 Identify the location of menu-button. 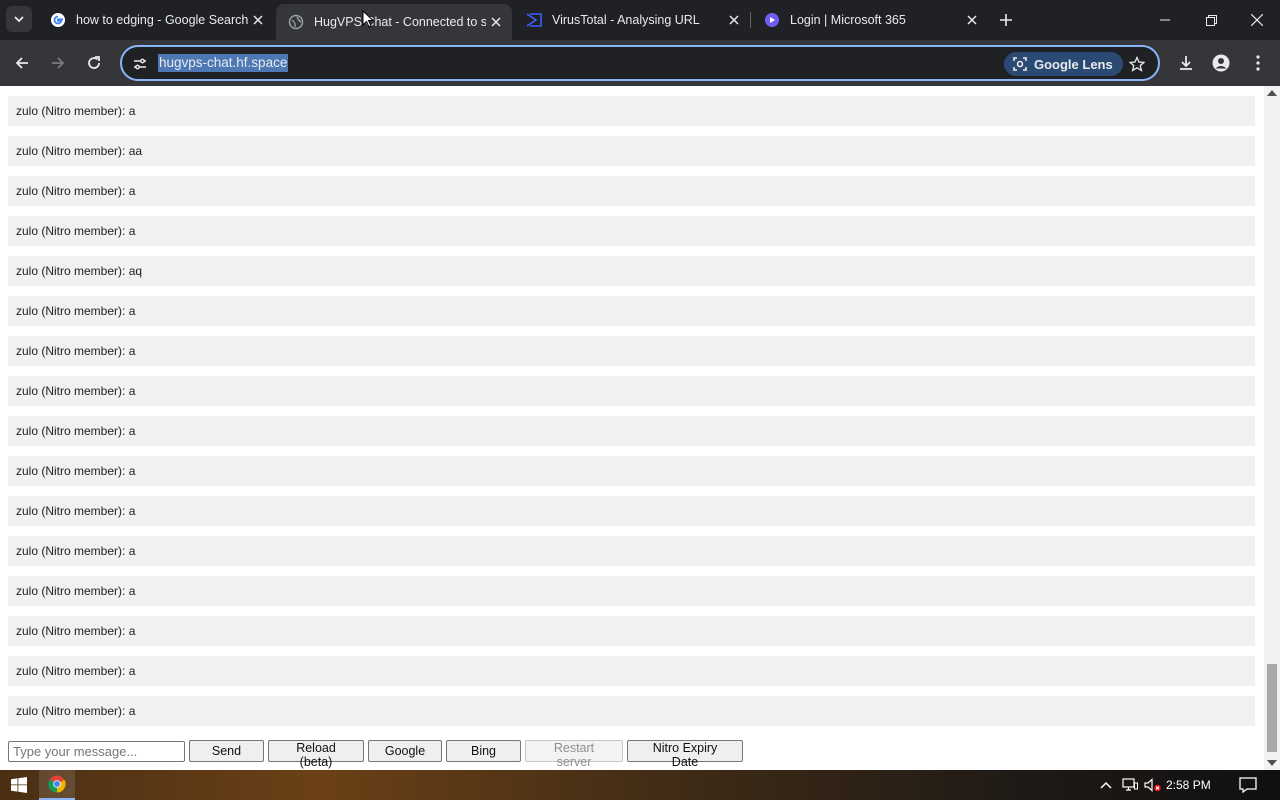
(1258, 63).